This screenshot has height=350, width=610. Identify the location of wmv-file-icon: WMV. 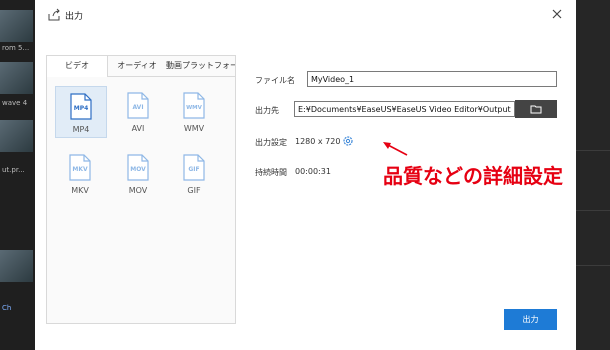
(194, 105).